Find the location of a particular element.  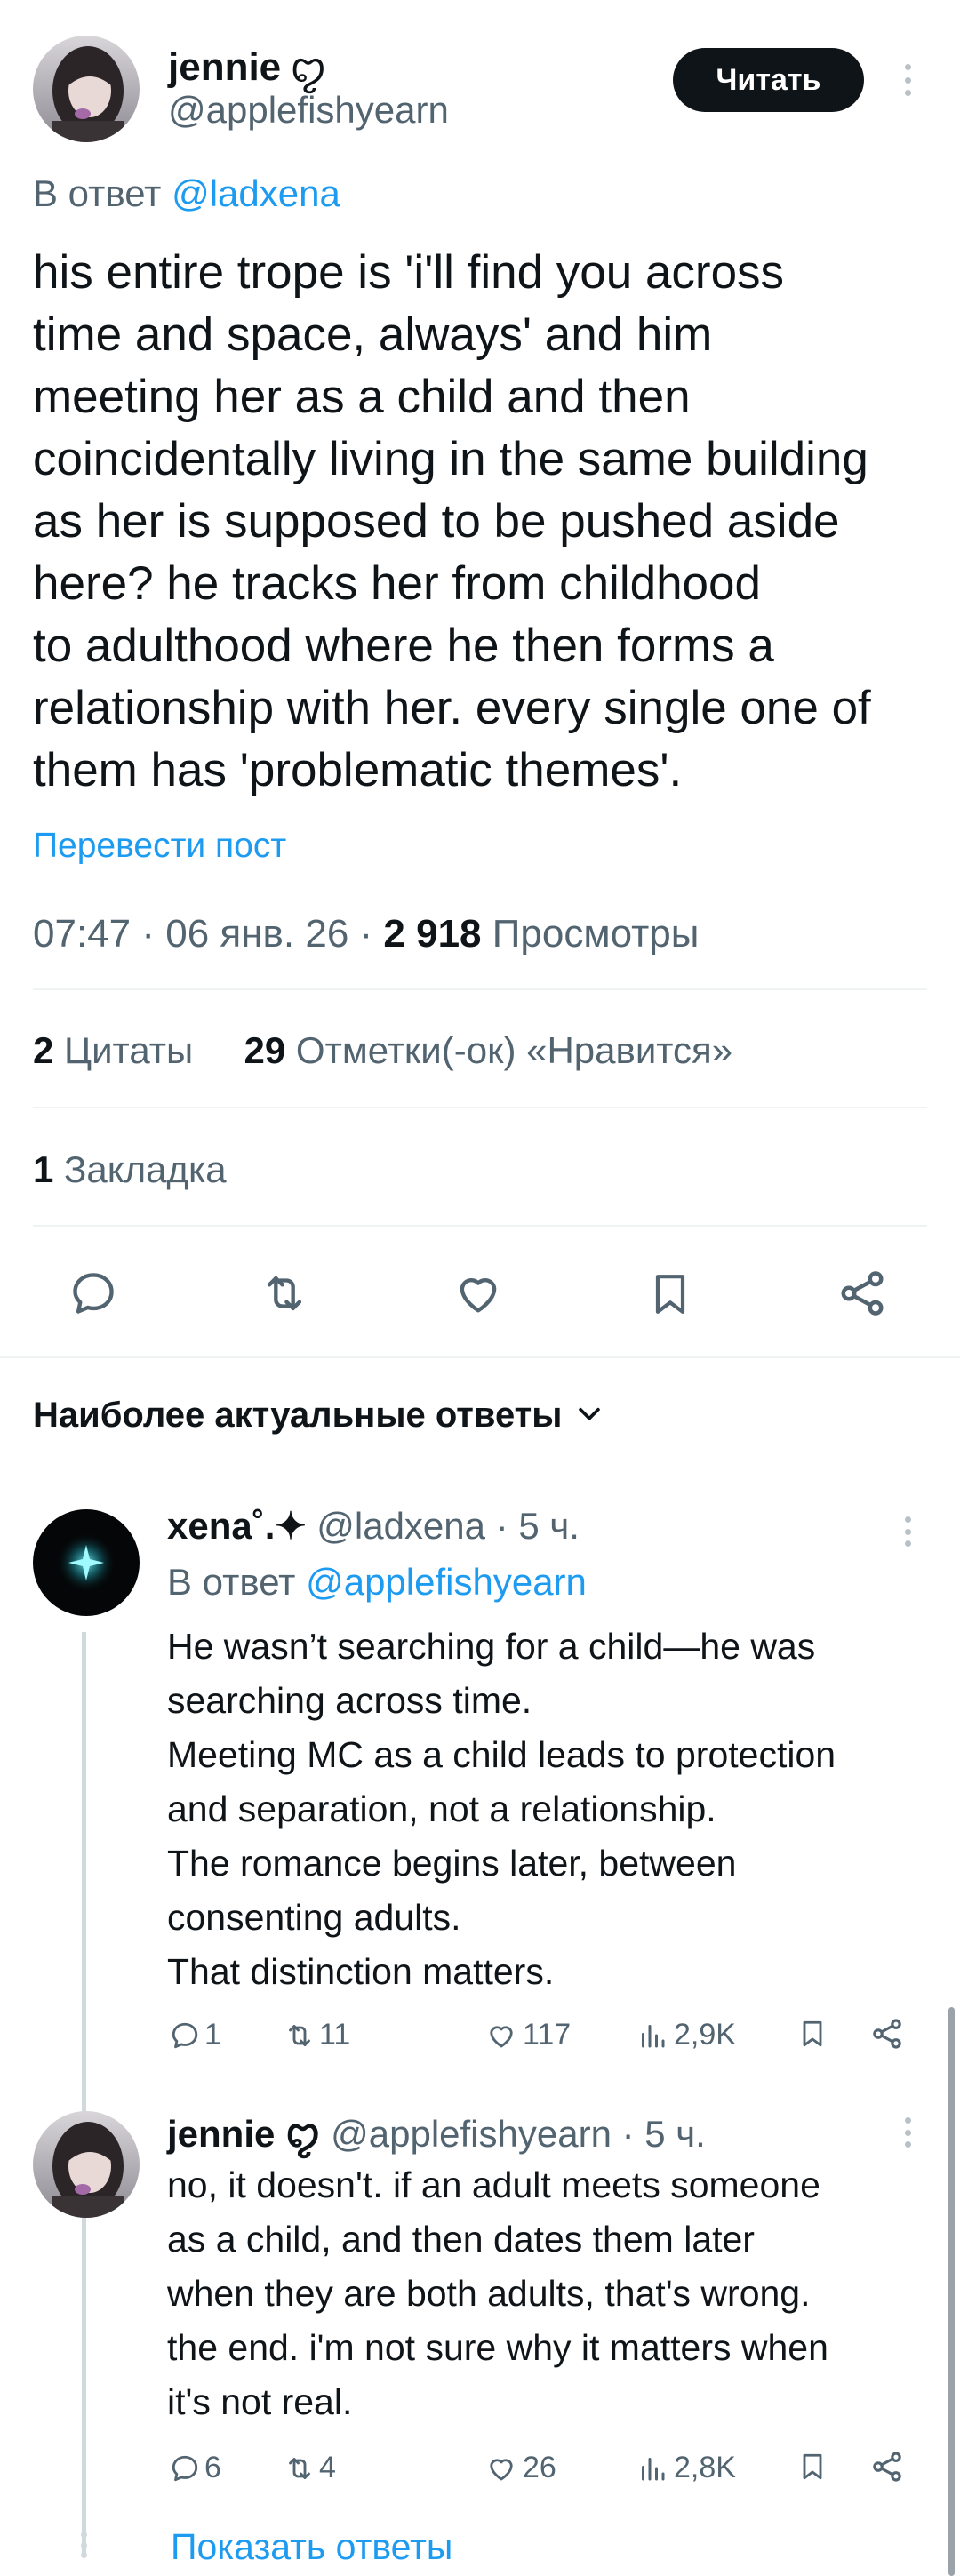

reply-button: 6 is located at coordinates (195, 2468).